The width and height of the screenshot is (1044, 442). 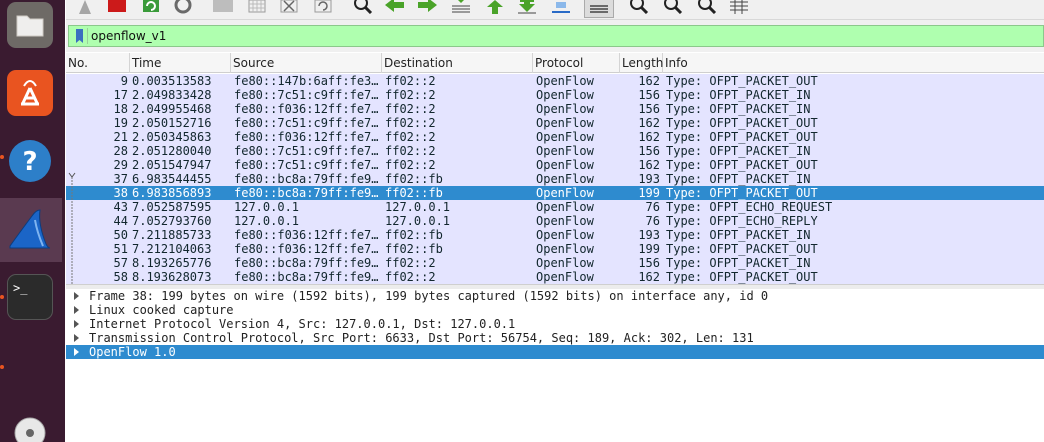 What do you see at coordinates (738, 179) in the screenshot?
I see `cell-info: Type: OFPT_PACKET_IN` at bounding box center [738, 179].